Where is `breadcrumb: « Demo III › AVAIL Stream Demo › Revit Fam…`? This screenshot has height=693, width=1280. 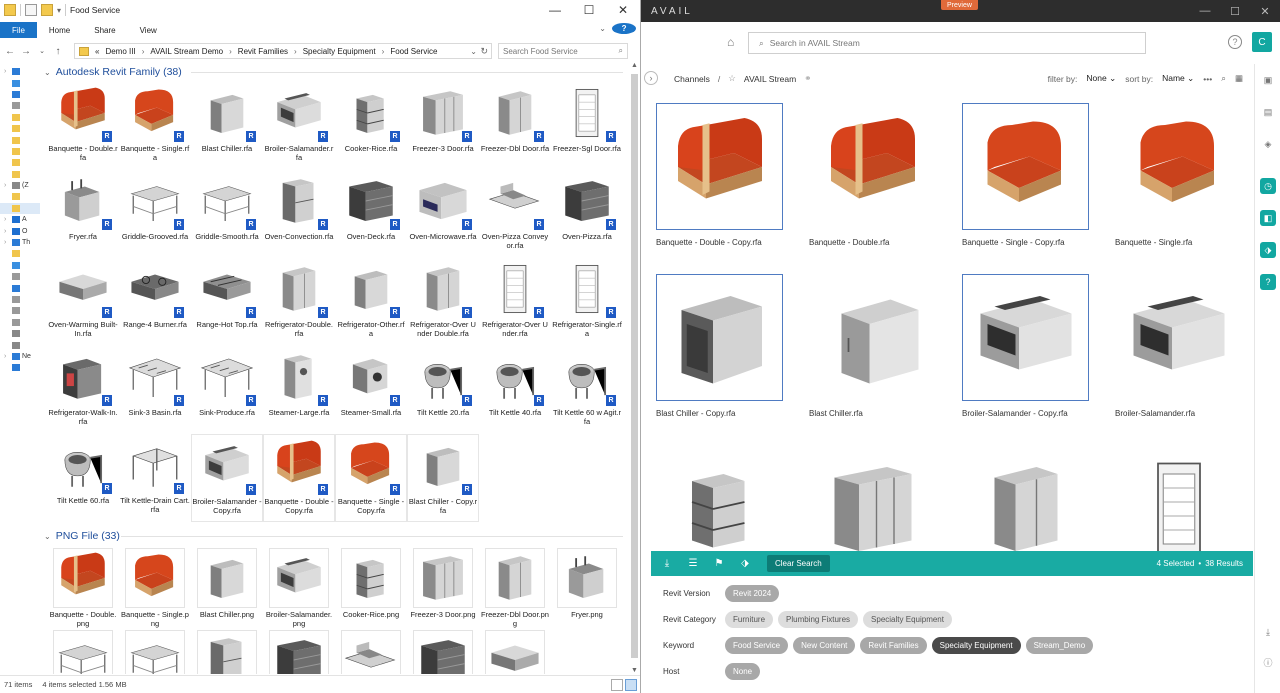
breadcrumb: « Demo III › AVAIL Stream Demo › Revit Fam… is located at coordinates (283, 51).